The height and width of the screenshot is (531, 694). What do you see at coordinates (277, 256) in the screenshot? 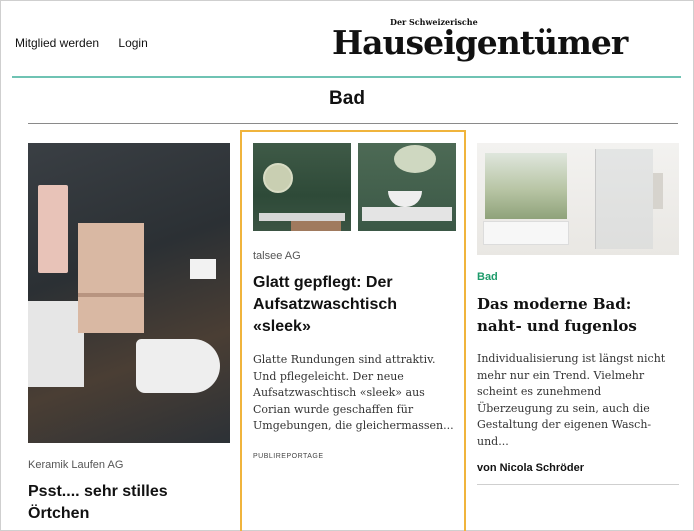
I see `article-company: talsee AG` at bounding box center [277, 256].